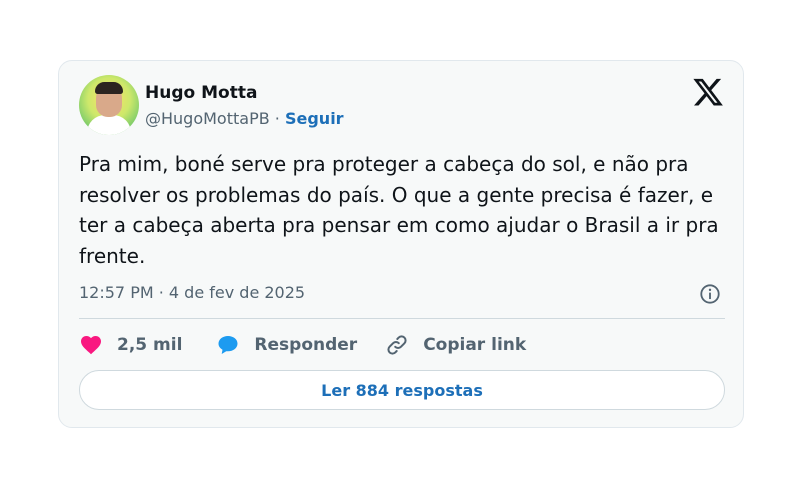 The height and width of the screenshot is (477, 796). I want to click on like-button: 2,5 mil, so click(130, 345).